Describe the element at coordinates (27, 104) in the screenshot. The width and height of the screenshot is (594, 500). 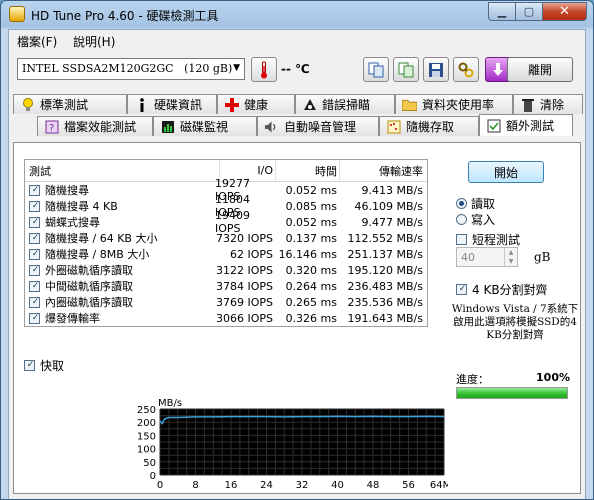
I see `bulb-icon` at that location.